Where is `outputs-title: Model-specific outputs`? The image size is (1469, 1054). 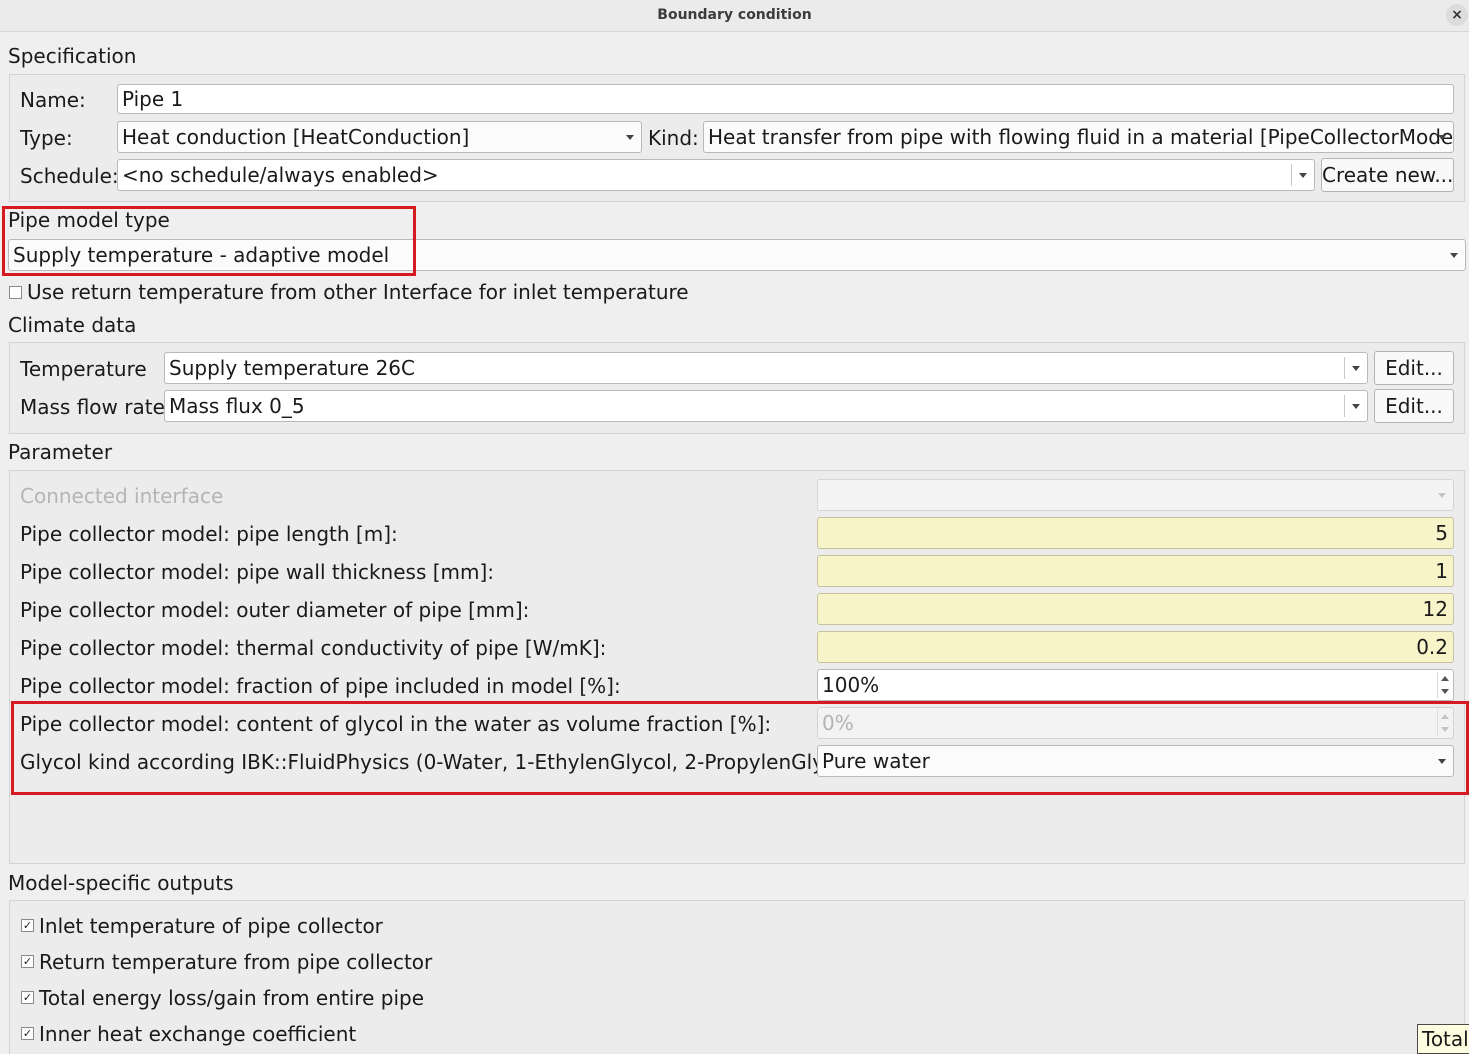 outputs-title: Model-specific outputs is located at coordinates (121, 883).